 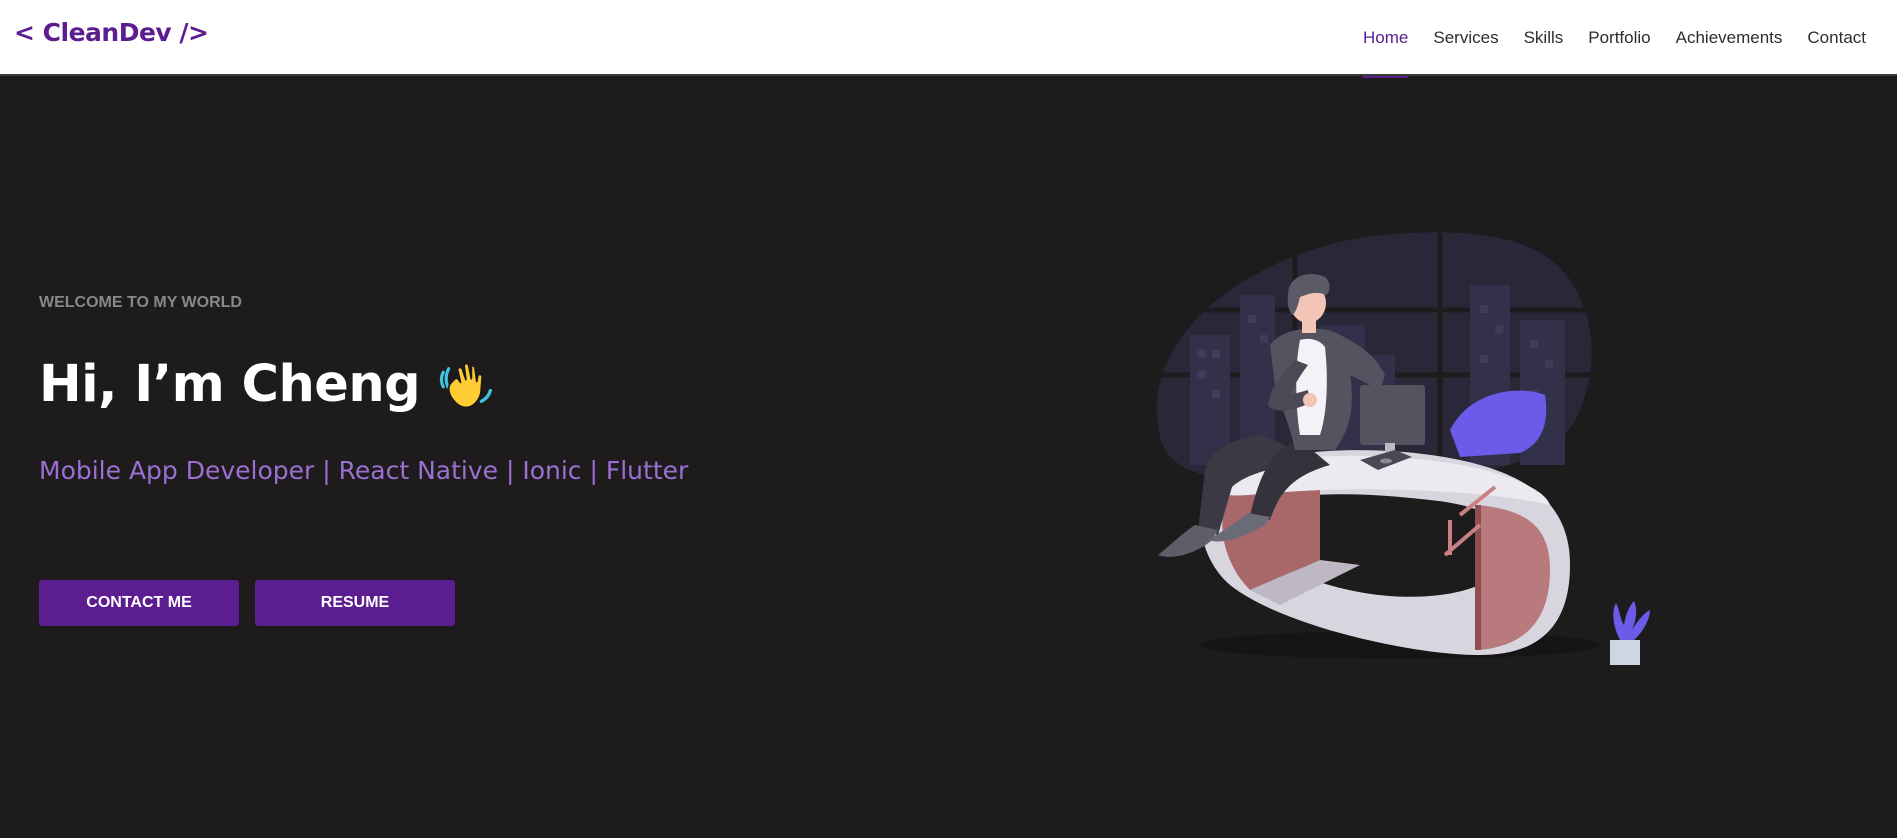 What do you see at coordinates (466, 385) in the screenshot?
I see `waving-hand-icon` at bounding box center [466, 385].